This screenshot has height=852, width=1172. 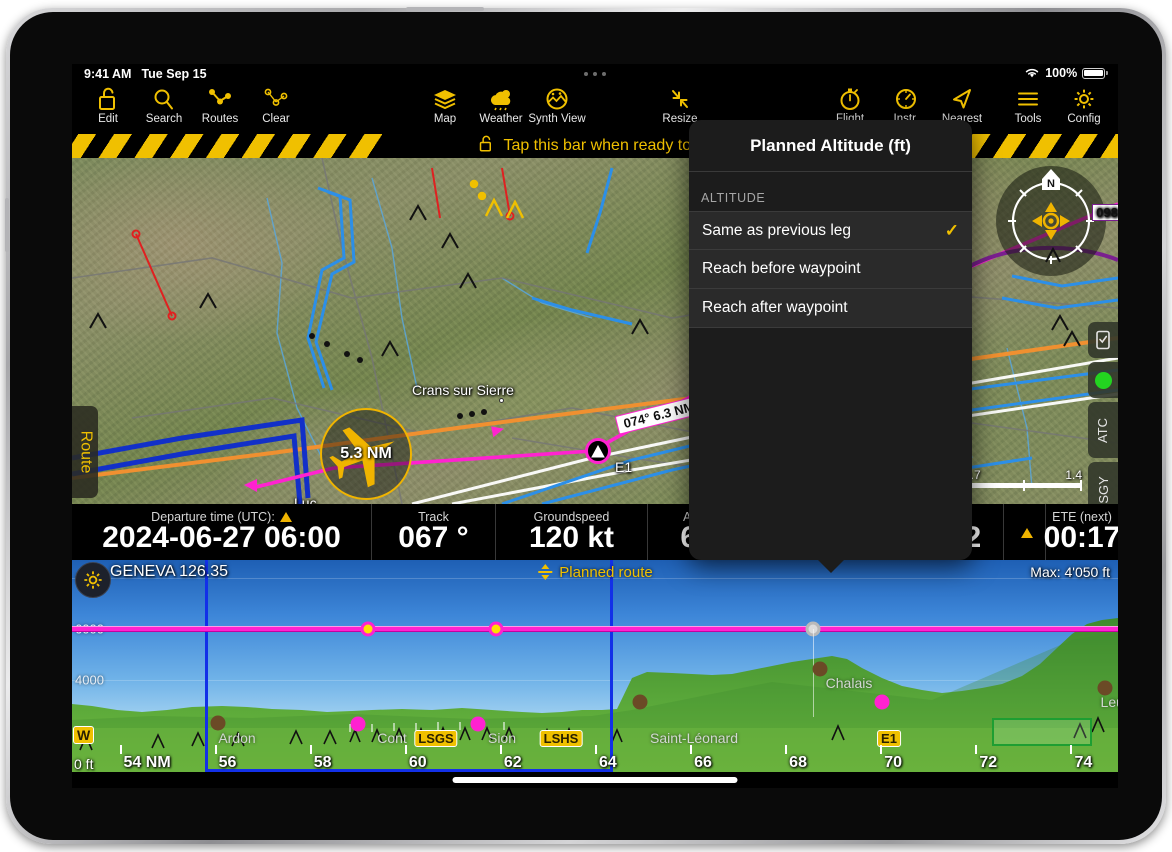 I want to click on status-time: 9:41 AM, so click(x=108, y=74).